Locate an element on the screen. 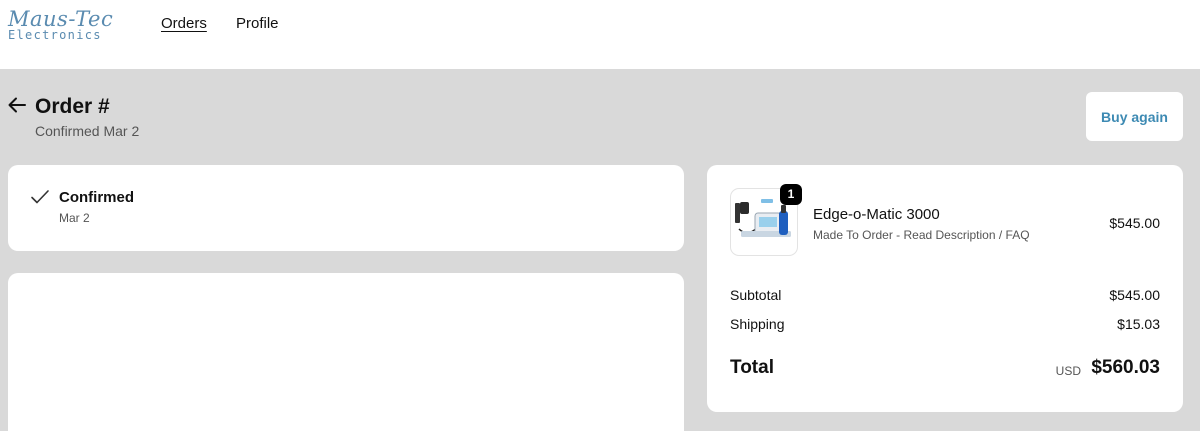 This screenshot has width=1200, height=431. store-logo: Maus-Tec Electronics is located at coordinates (68, 24).